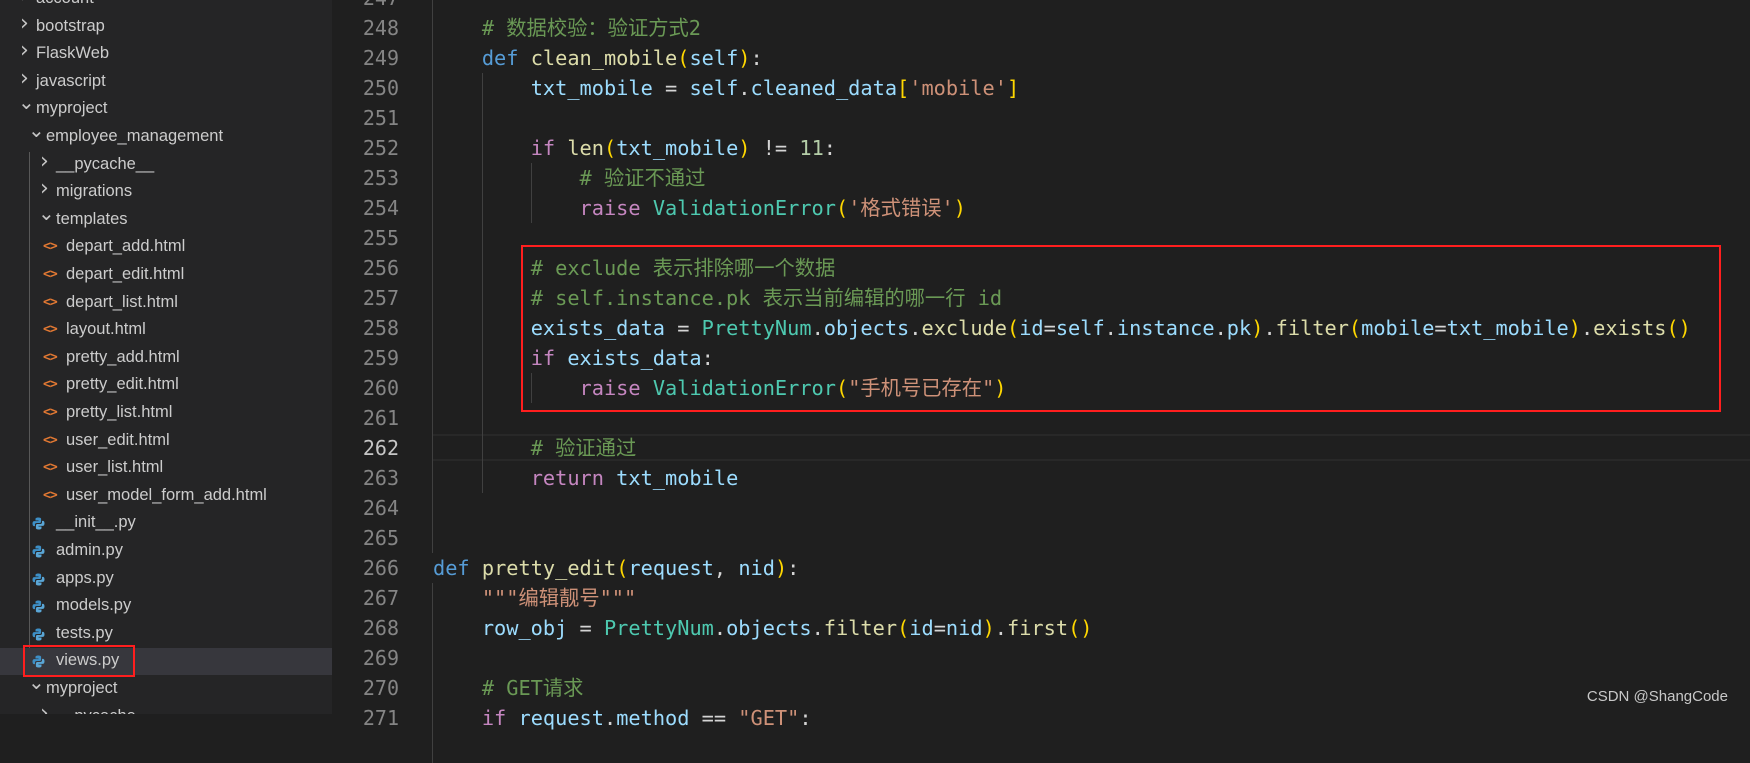 The image size is (1750, 763). What do you see at coordinates (89, 550) in the screenshot?
I see `tree-item-label: admin.py` at bounding box center [89, 550].